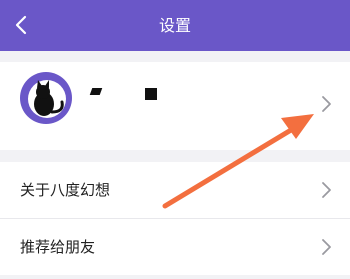  What do you see at coordinates (58, 247) in the screenshot?
I see `menu-item-label: 推荐给朋友` at bounding box center [58, 247].